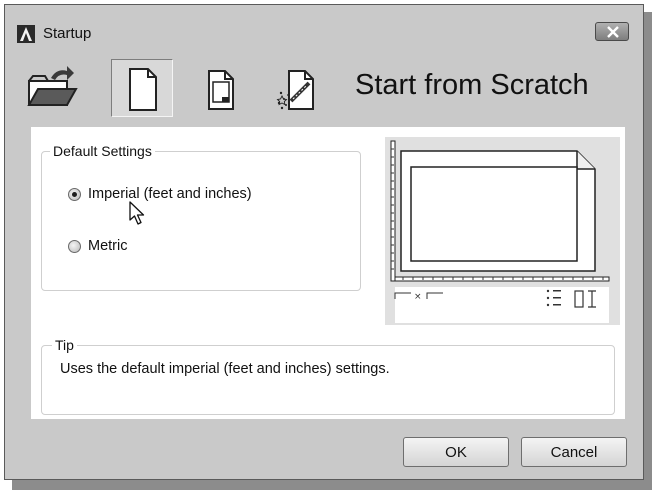  Describe the element at coordinates (324, 27) in the screenshot. I see `title-bar: Startup` at that location.